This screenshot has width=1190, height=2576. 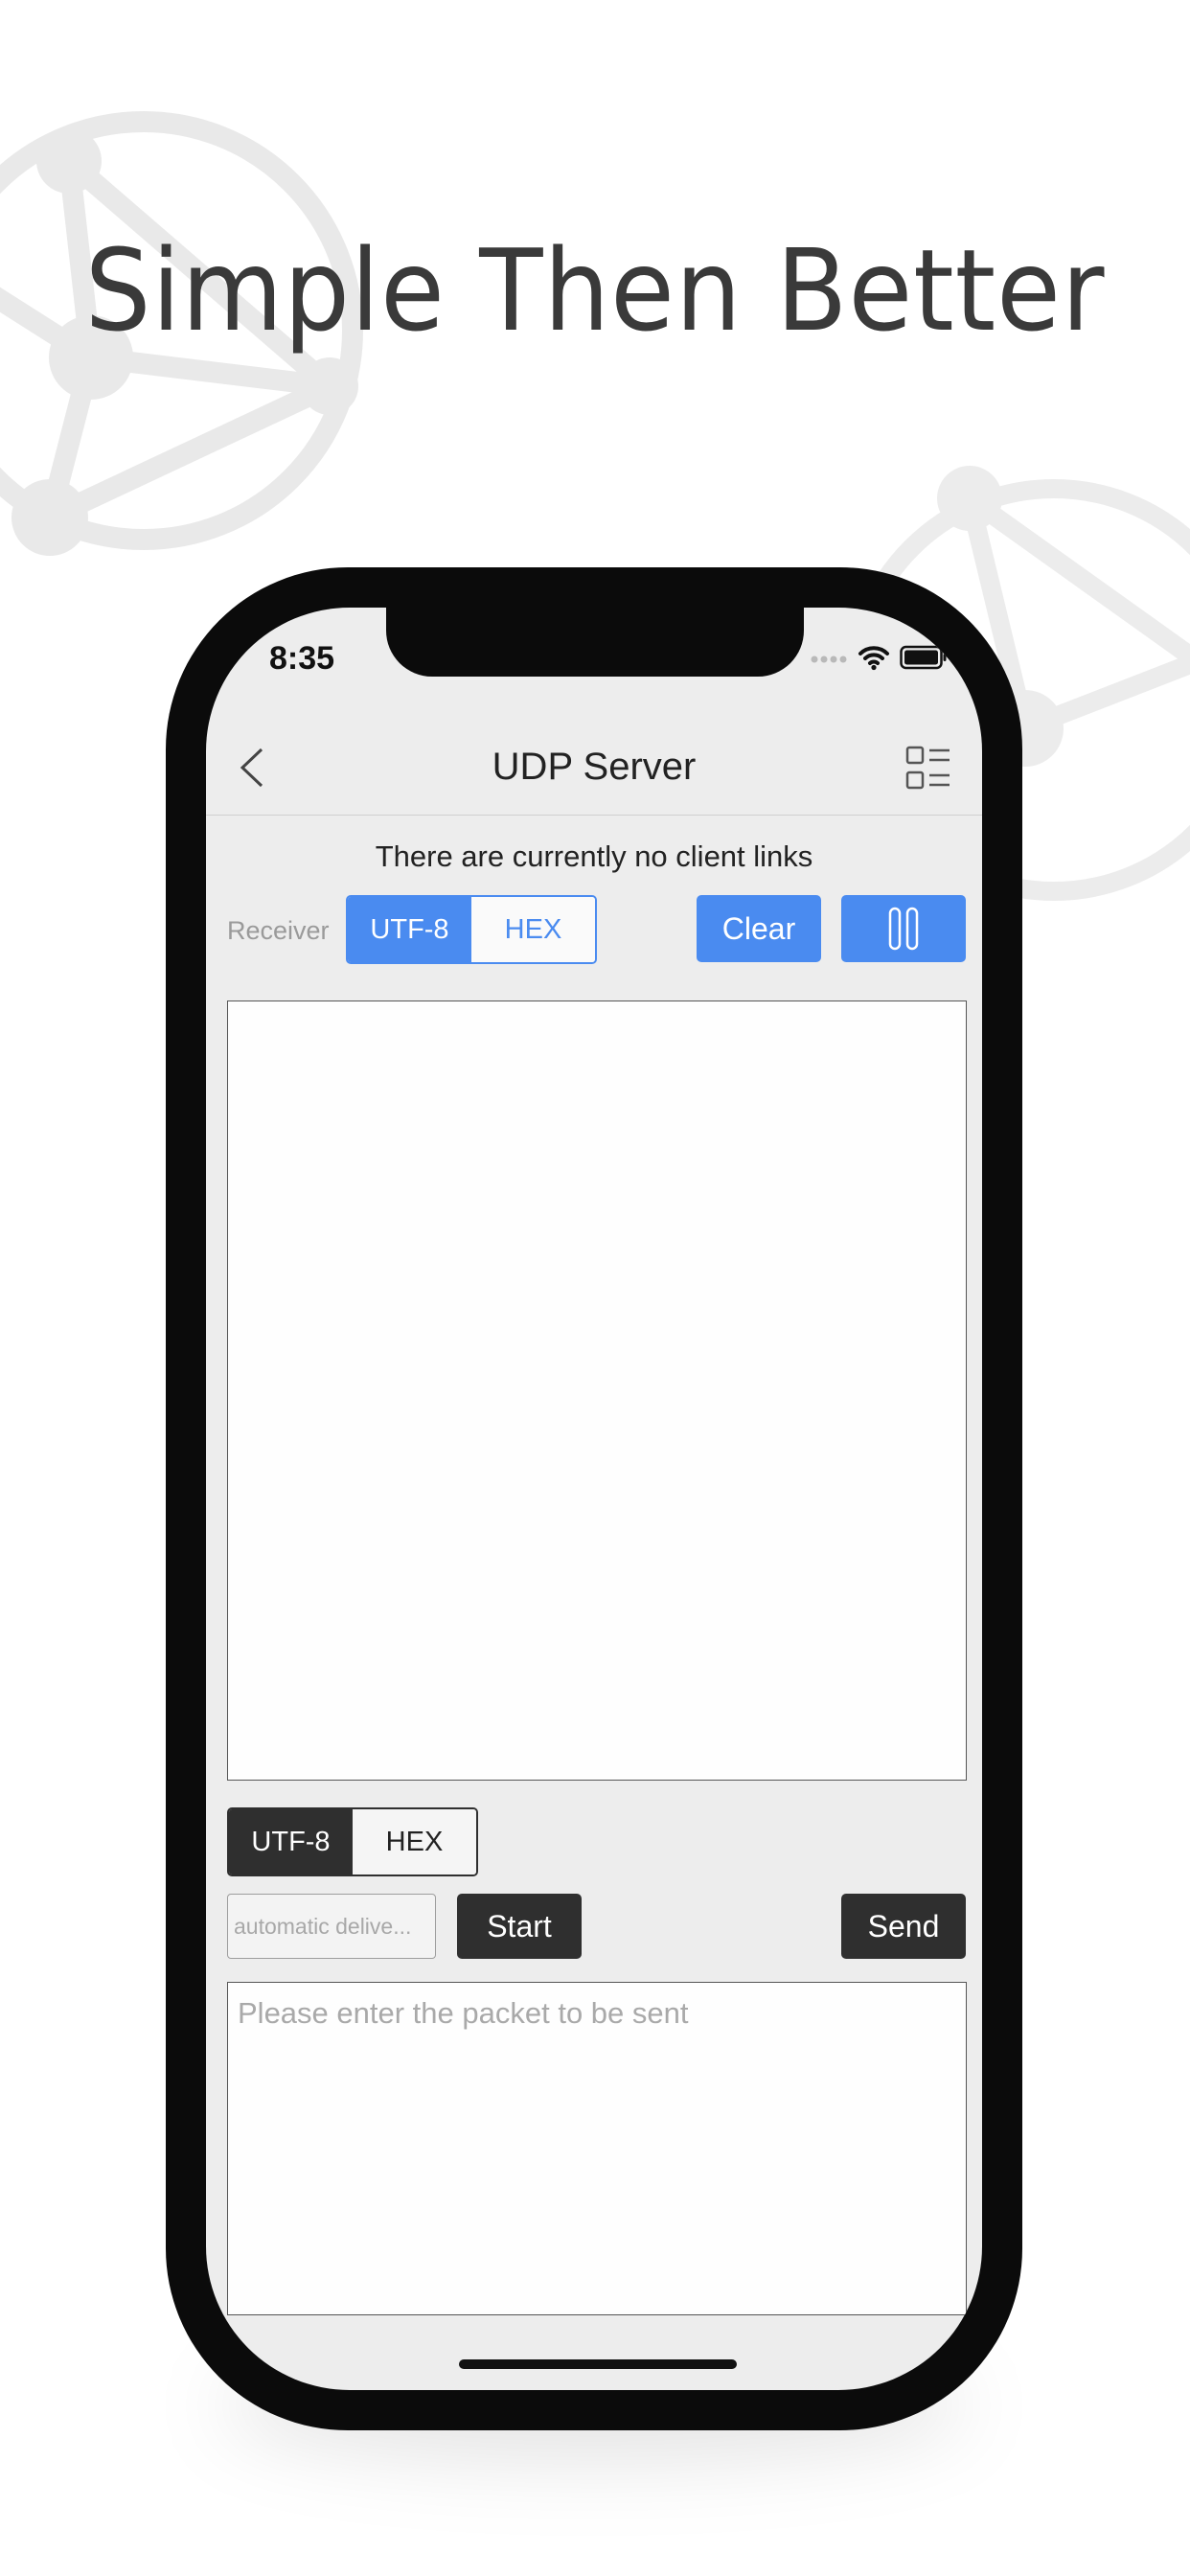 I want to click on sender-hex-option: HEX, so click(x=414, y=1841).